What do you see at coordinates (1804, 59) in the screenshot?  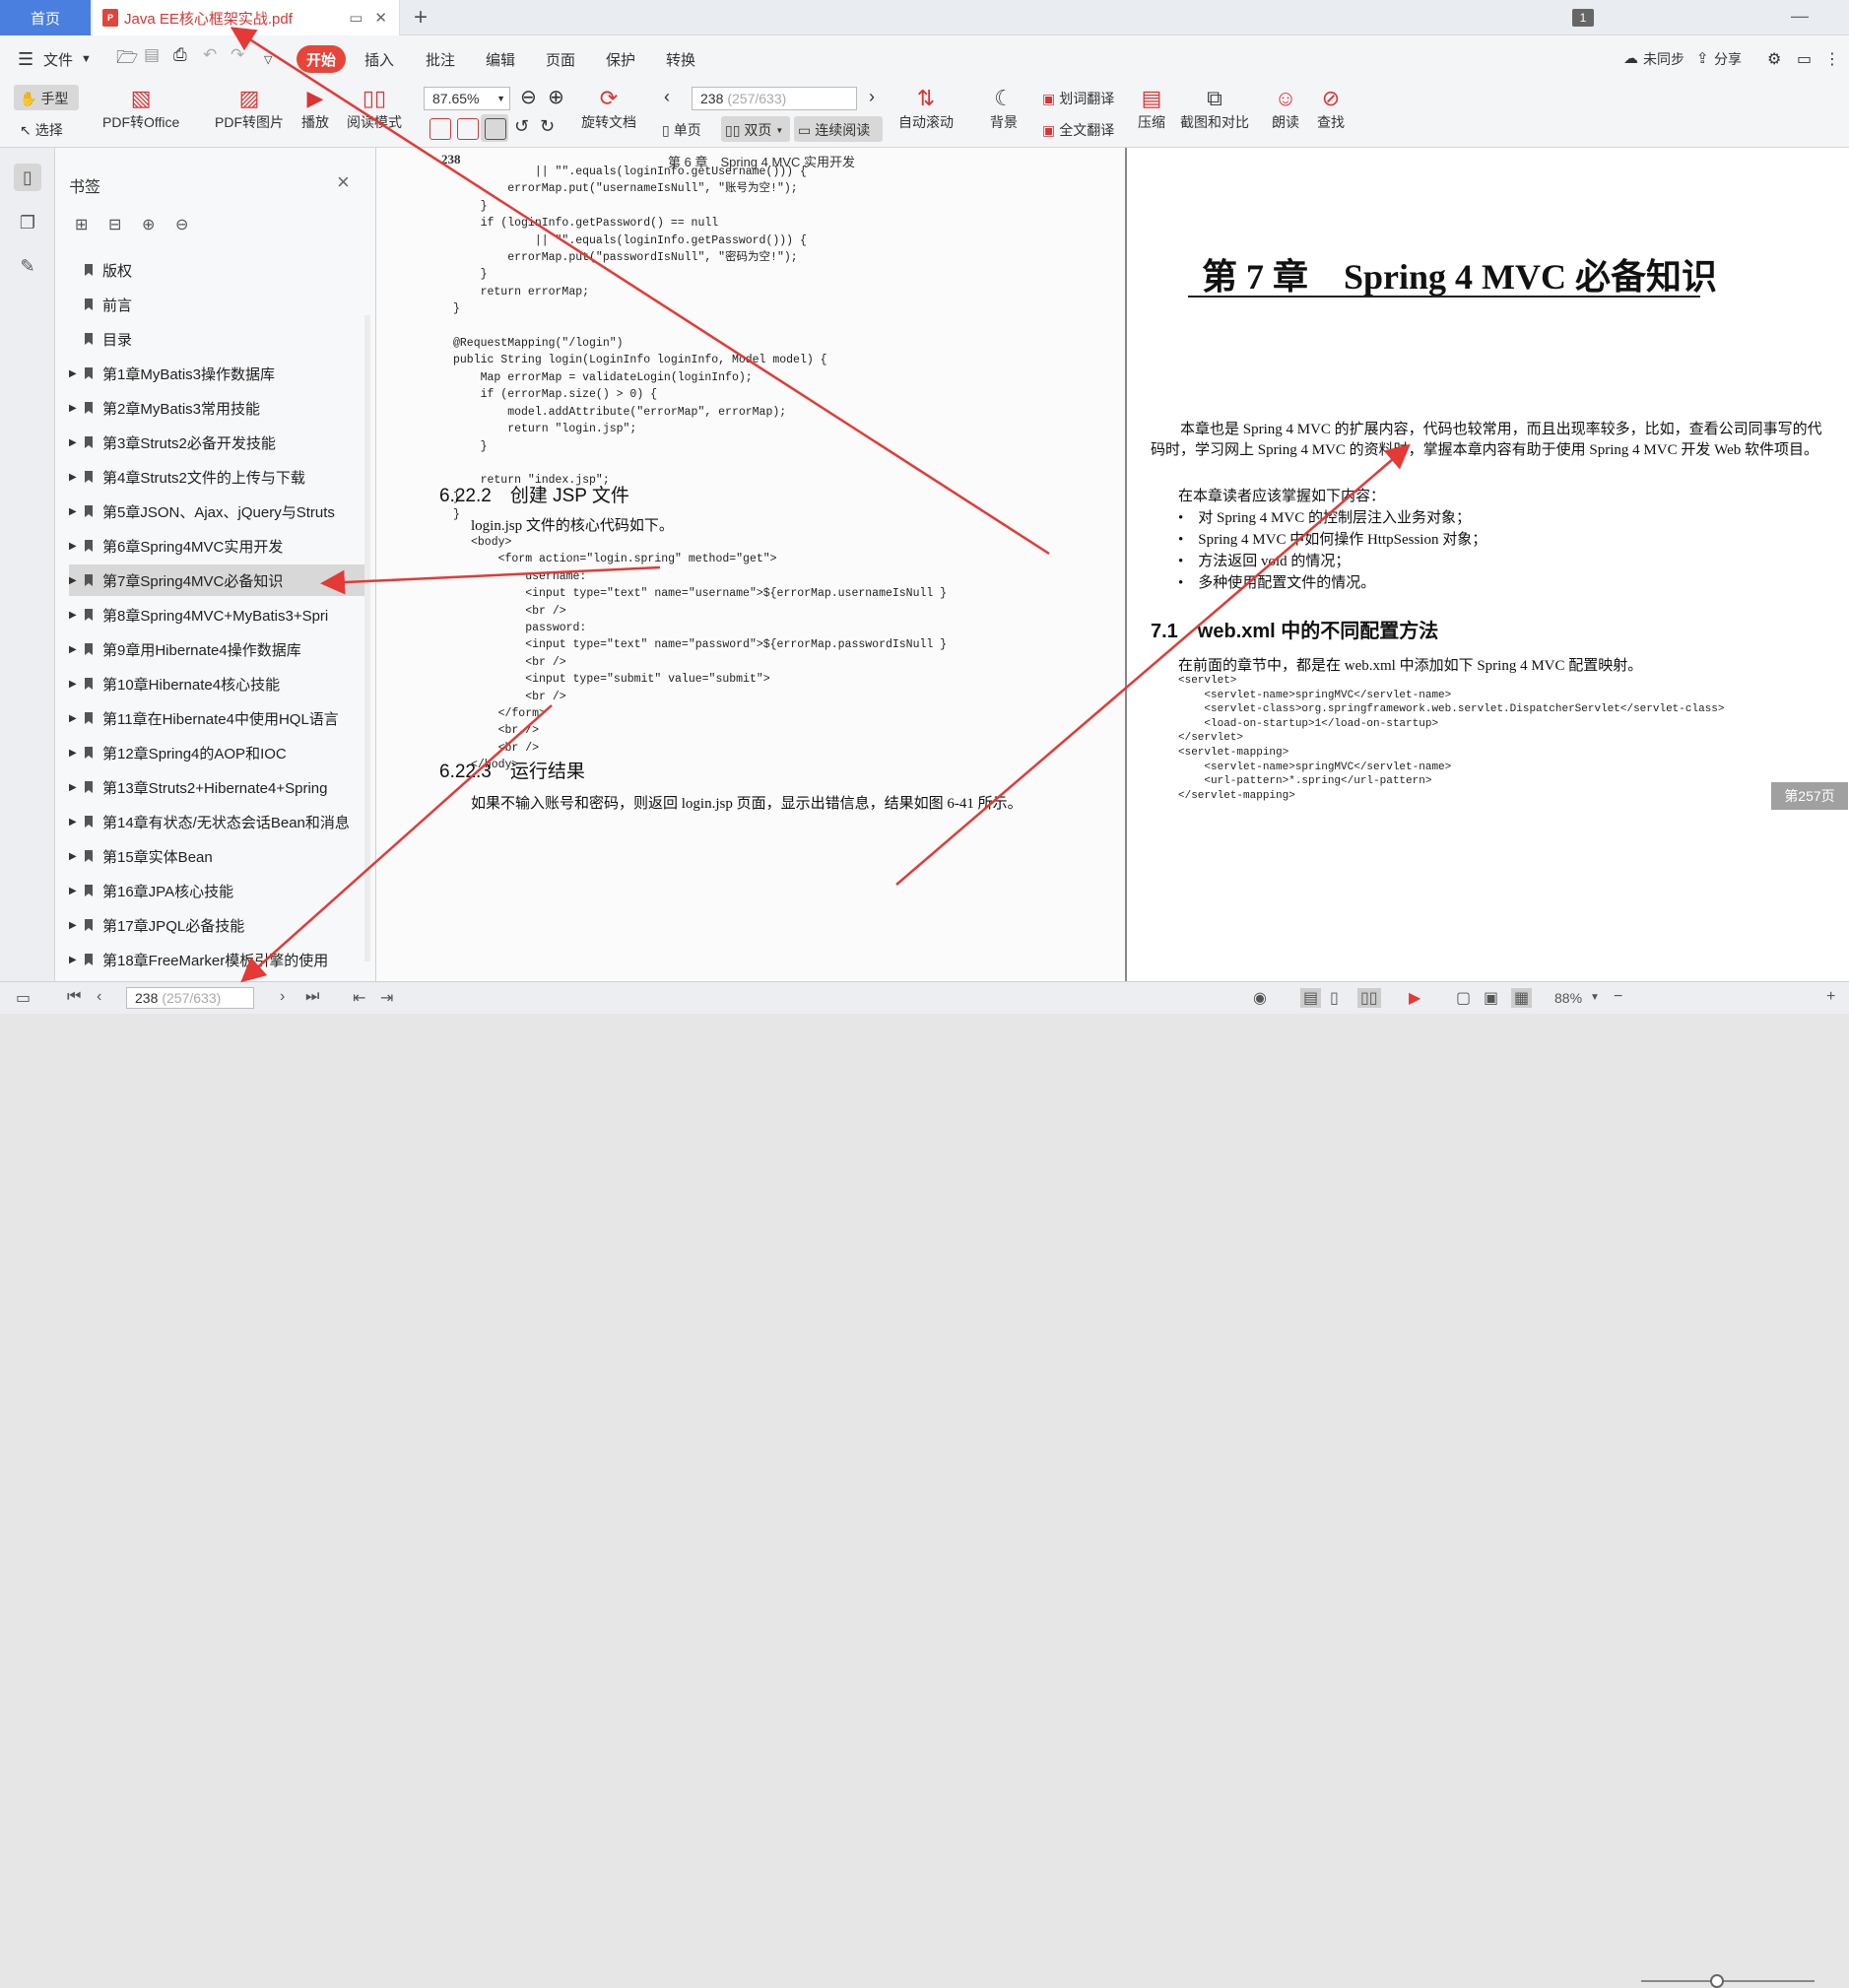 I see `comment-icon: ▭` at bounding box center [1804, 59].